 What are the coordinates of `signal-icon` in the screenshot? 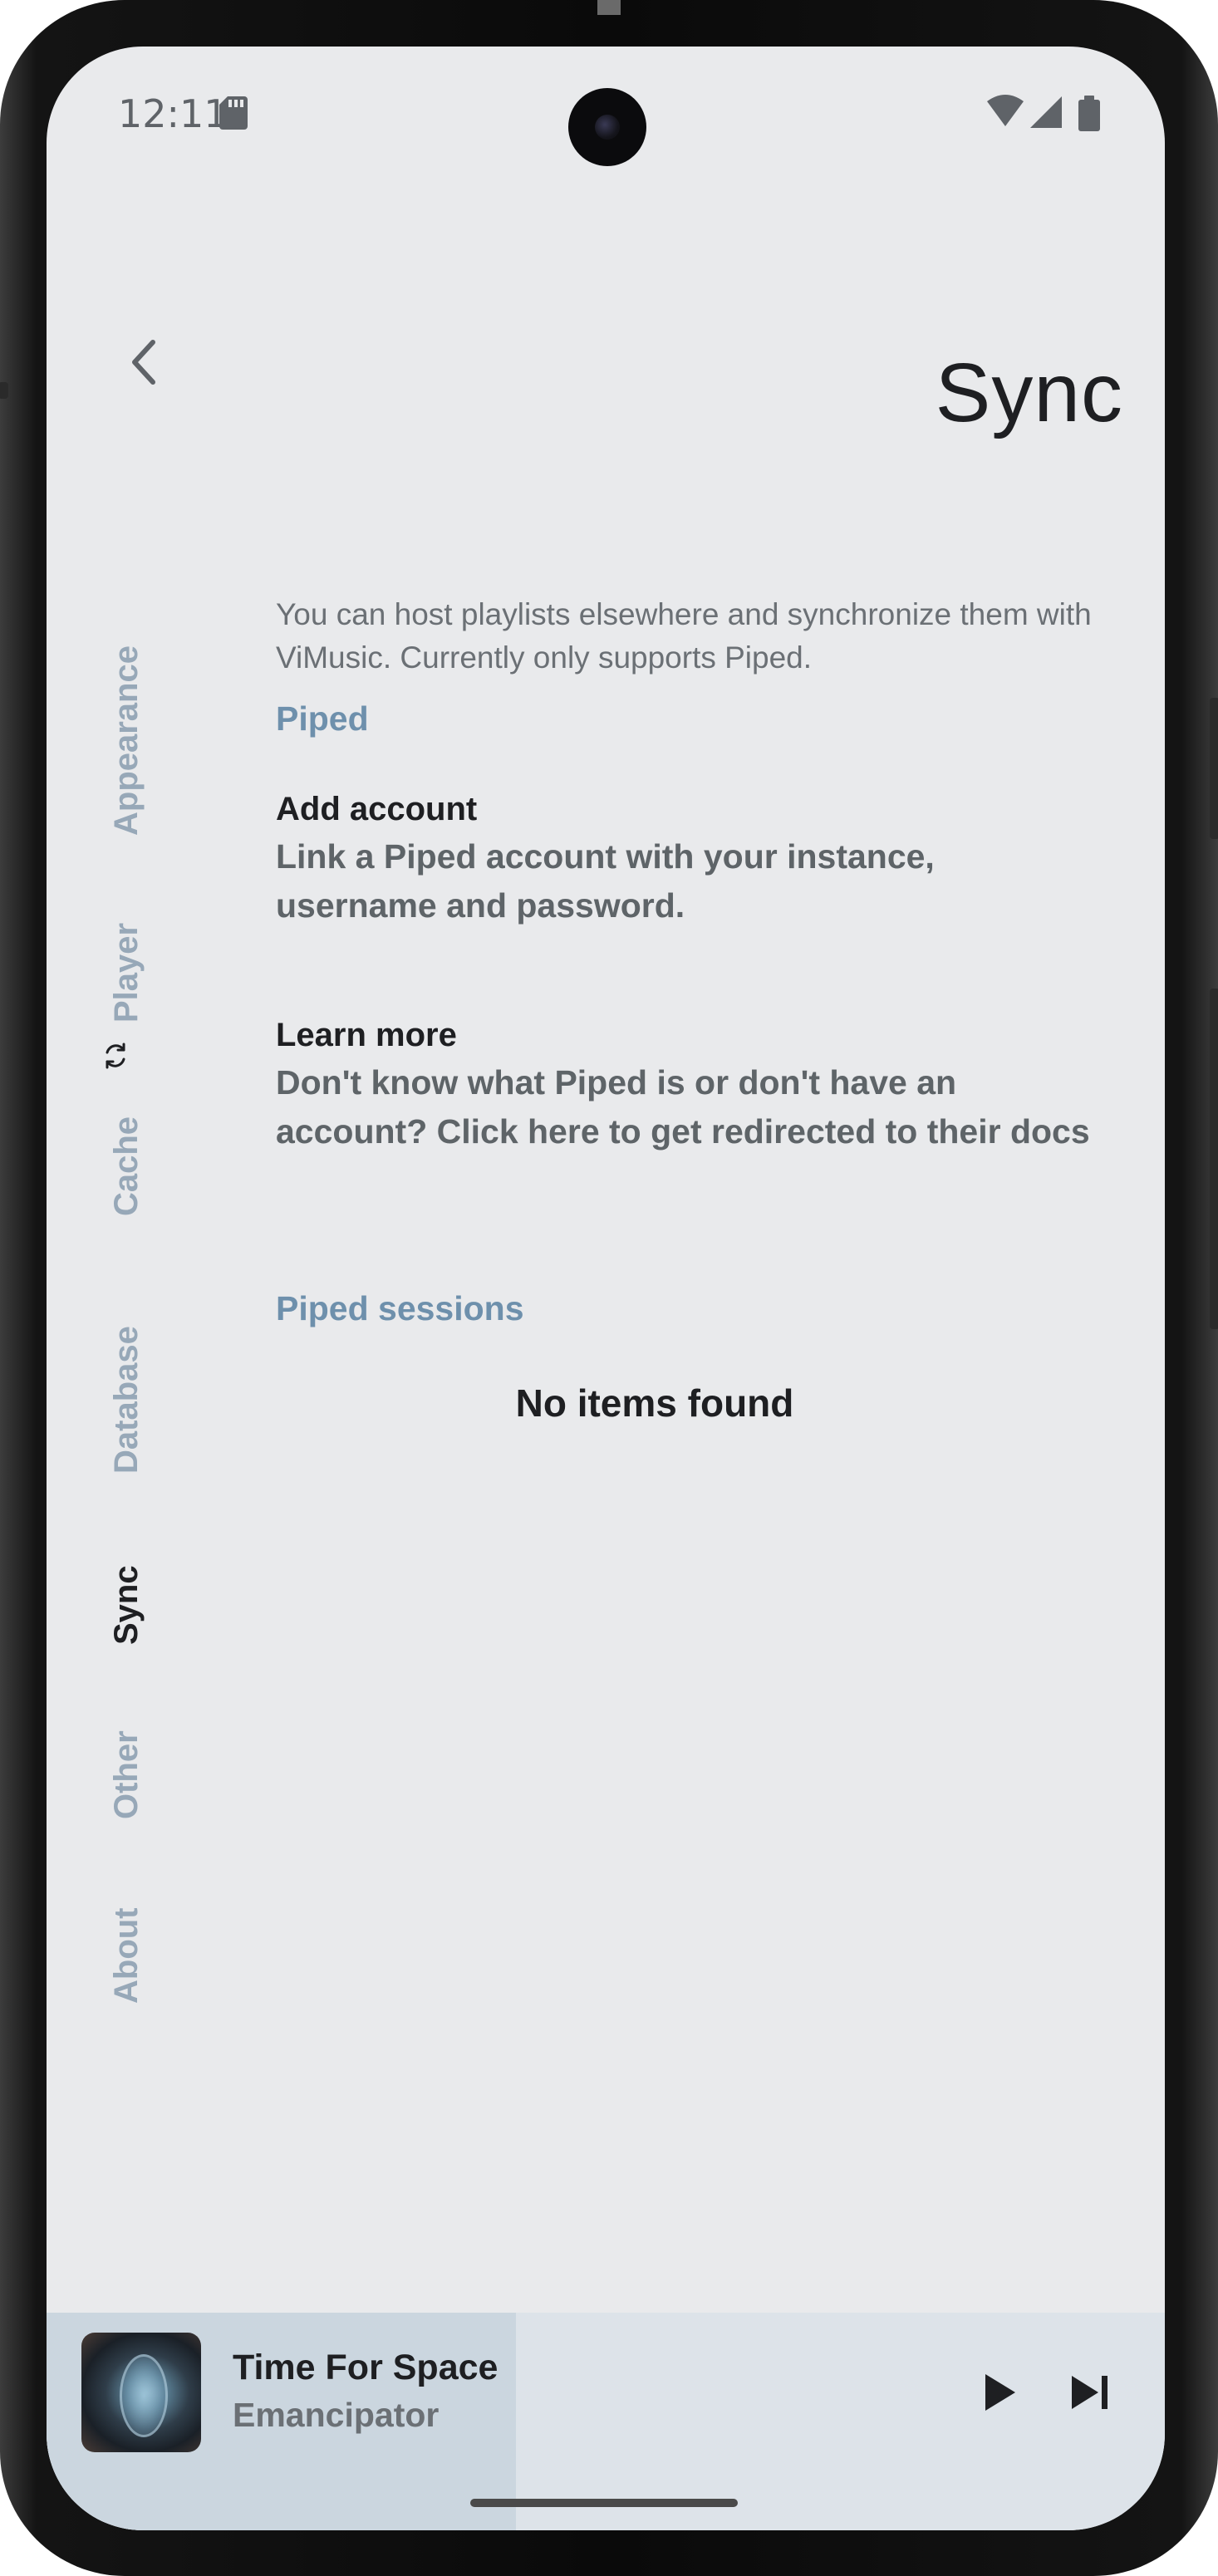 It's located at (1046, 112).